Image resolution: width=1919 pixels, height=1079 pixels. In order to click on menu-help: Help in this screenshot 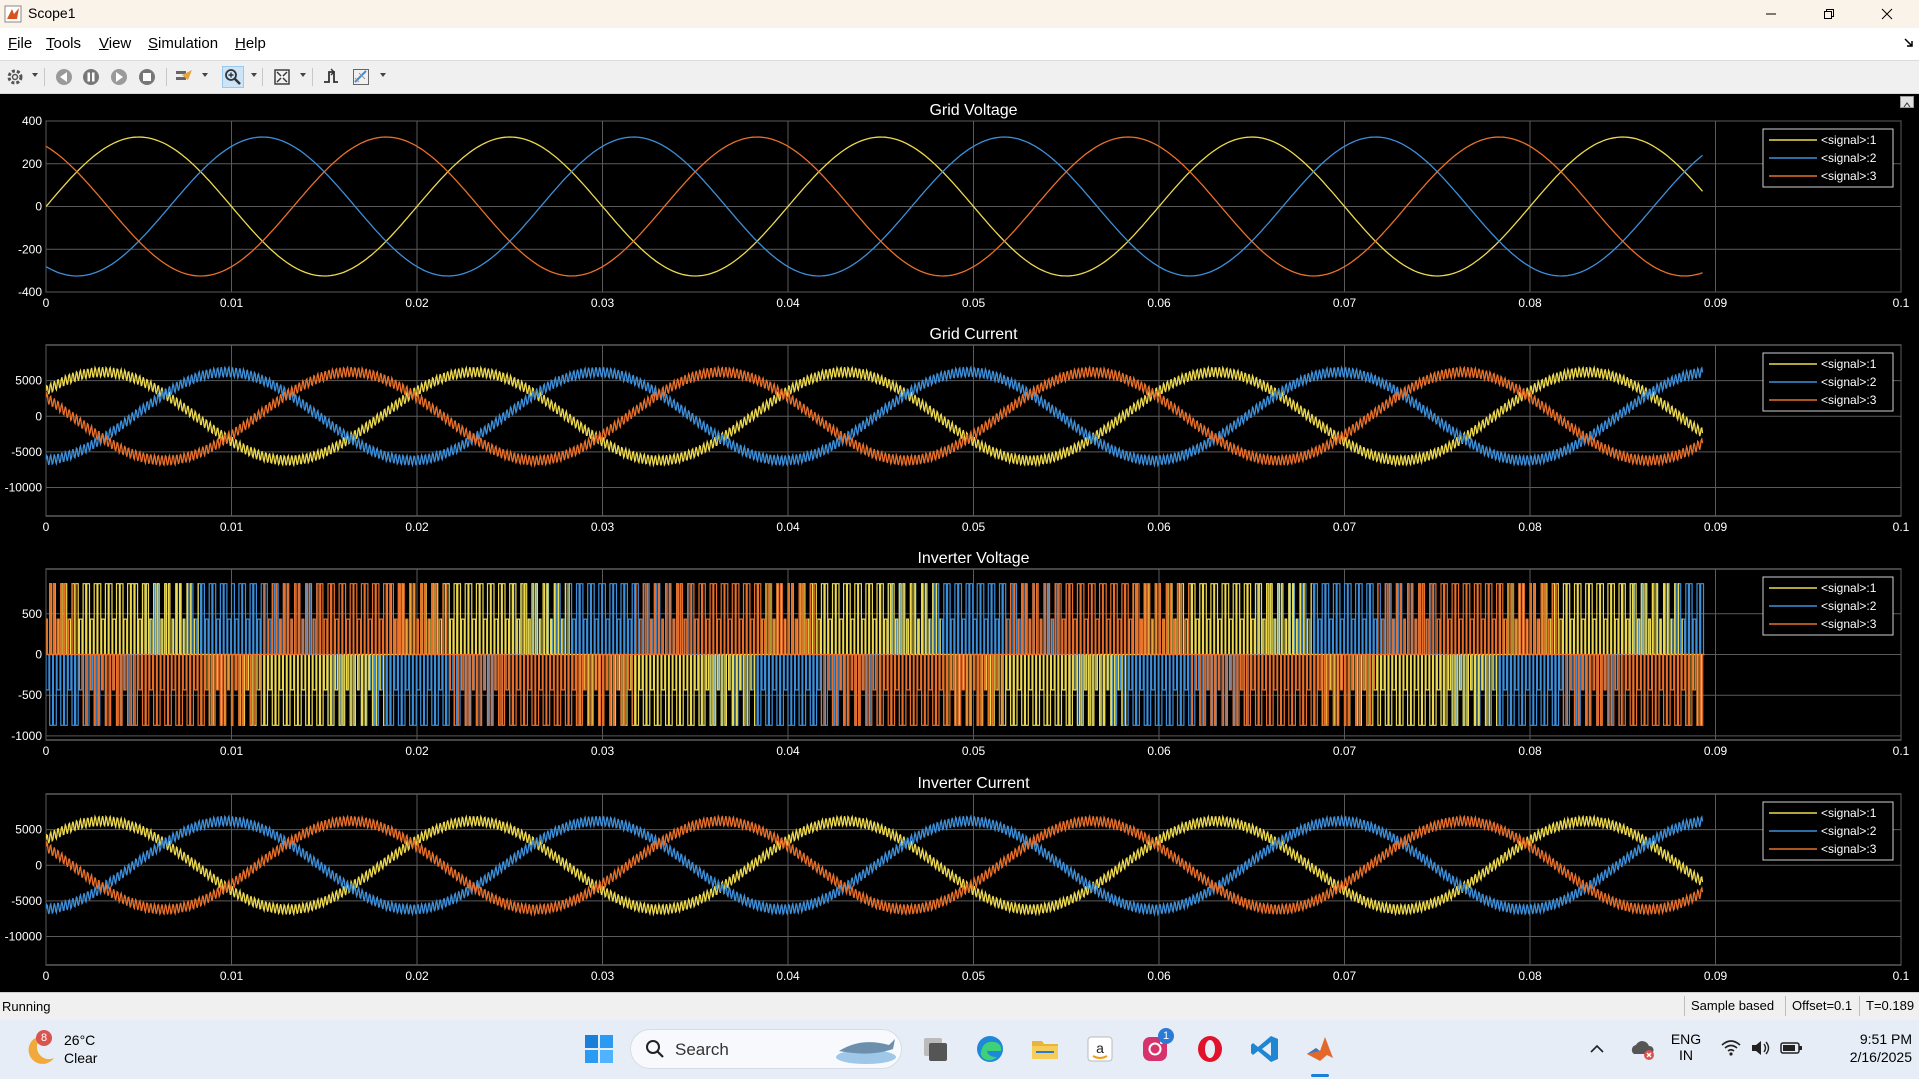, I will do `click(250, 43)`.